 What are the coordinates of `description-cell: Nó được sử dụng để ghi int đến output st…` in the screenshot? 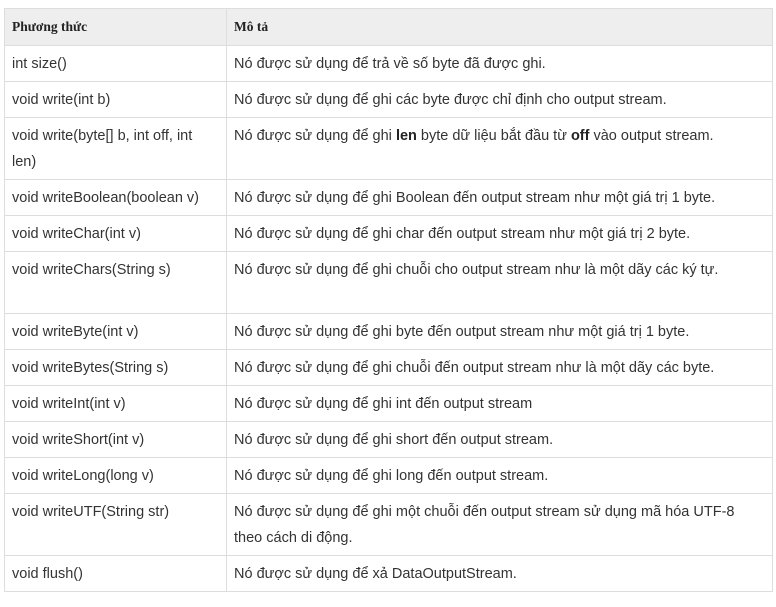 It's located at (499, 403).